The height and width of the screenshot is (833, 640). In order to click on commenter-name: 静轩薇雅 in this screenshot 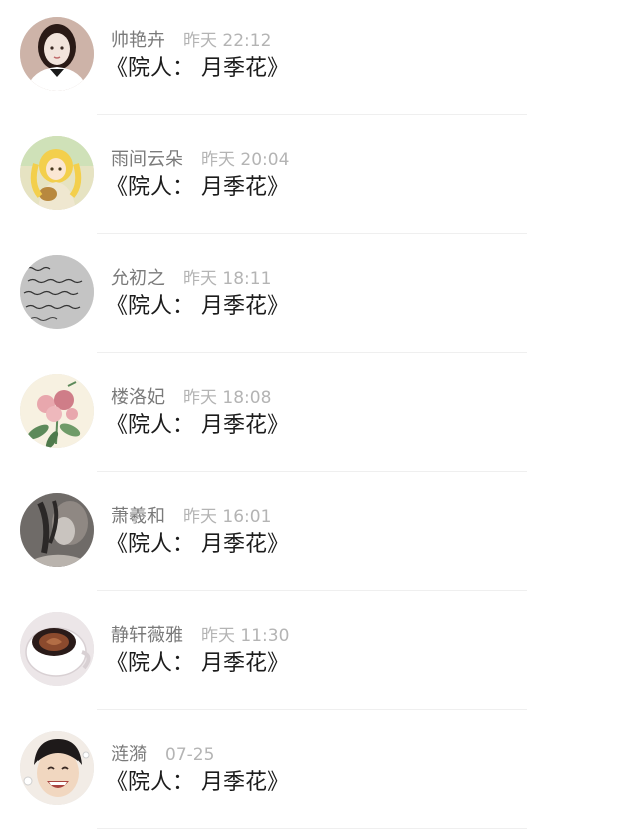, I will do `click(147, 635)`.